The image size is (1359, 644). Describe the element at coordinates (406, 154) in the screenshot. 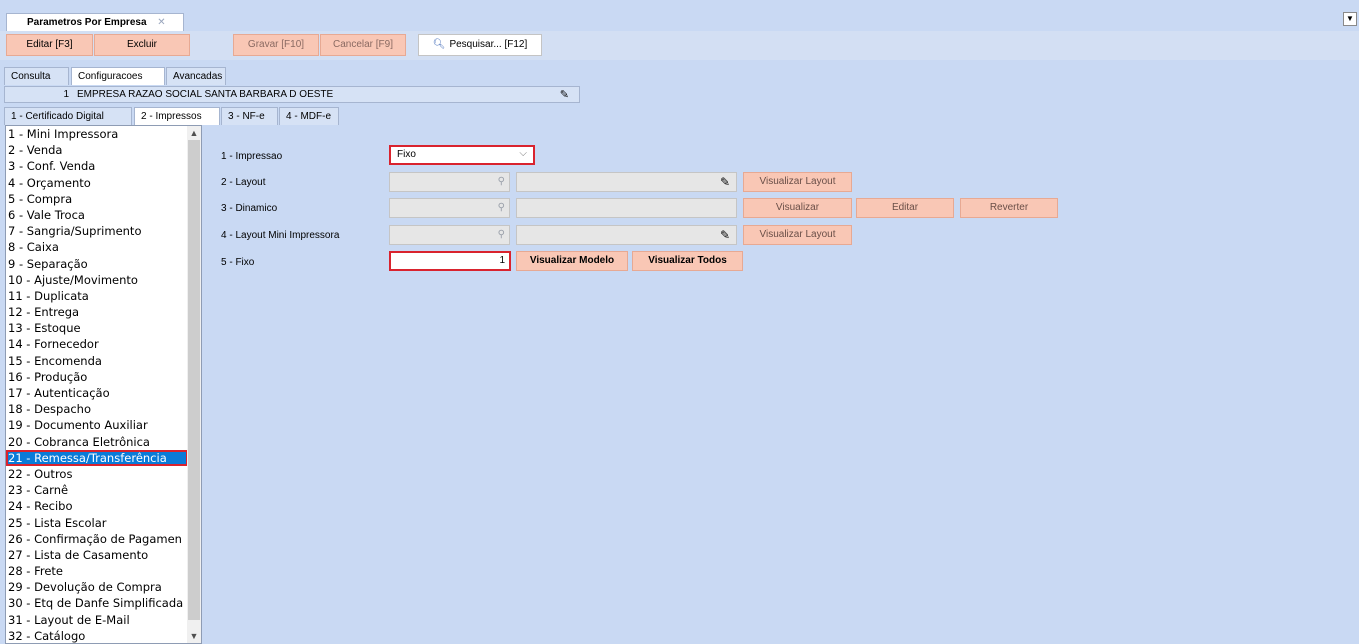

I see `impressao-value: Fixo` at that location.